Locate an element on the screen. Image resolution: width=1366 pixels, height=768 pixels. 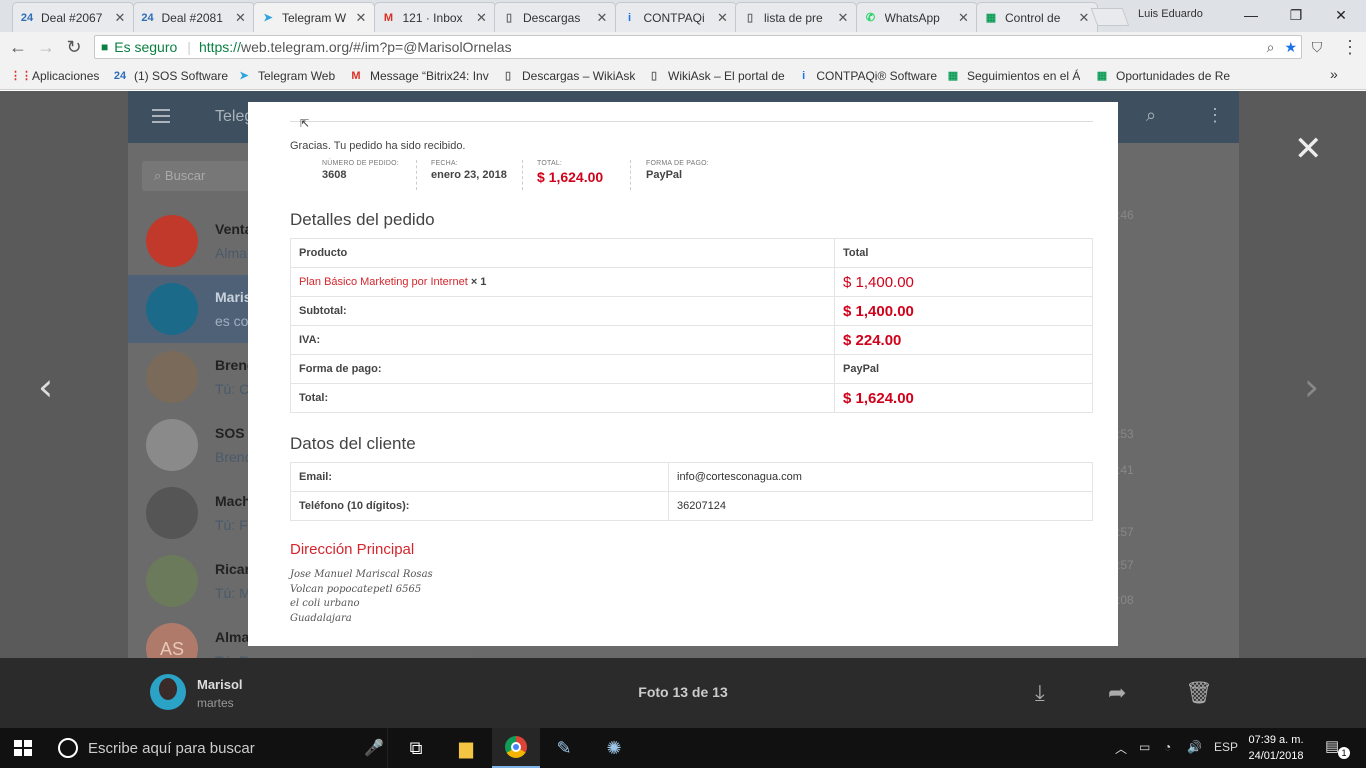
search-icon: ⌕ is located at coordinates (1151, 115).